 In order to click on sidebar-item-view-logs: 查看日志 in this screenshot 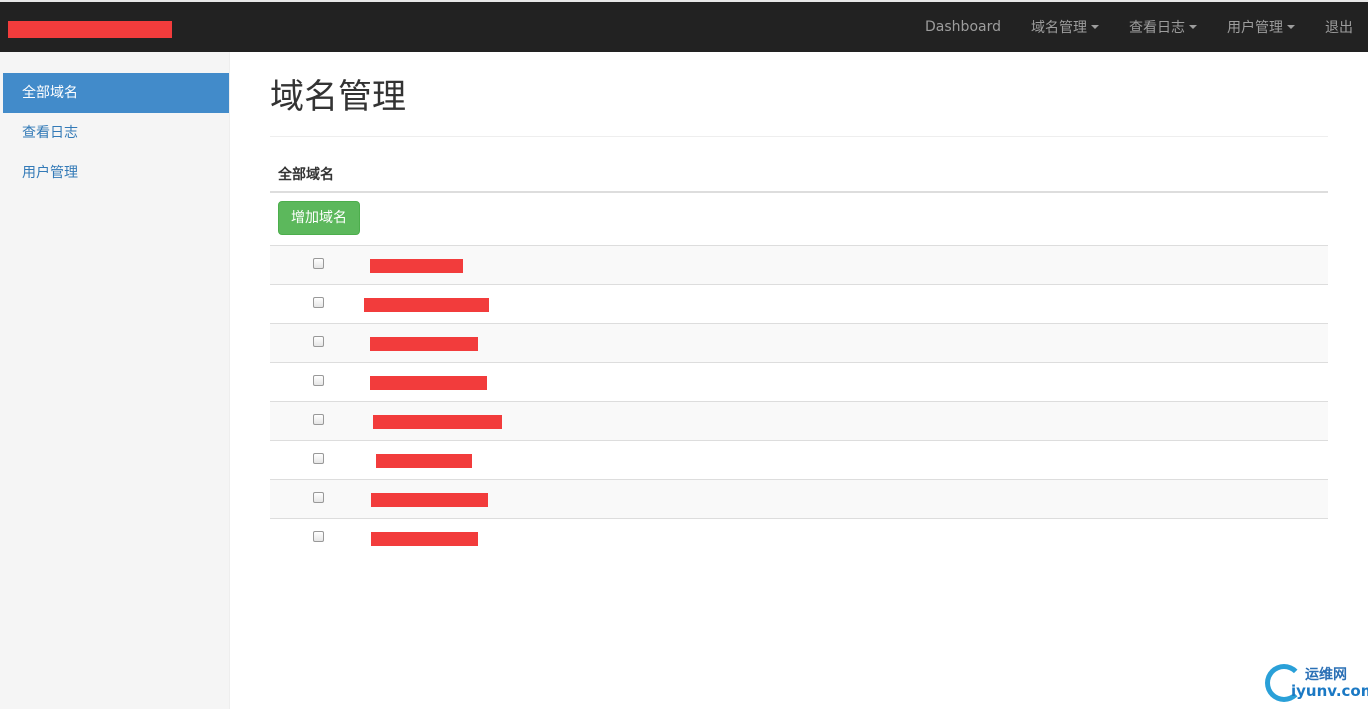, I will do `click(114, 133)`.